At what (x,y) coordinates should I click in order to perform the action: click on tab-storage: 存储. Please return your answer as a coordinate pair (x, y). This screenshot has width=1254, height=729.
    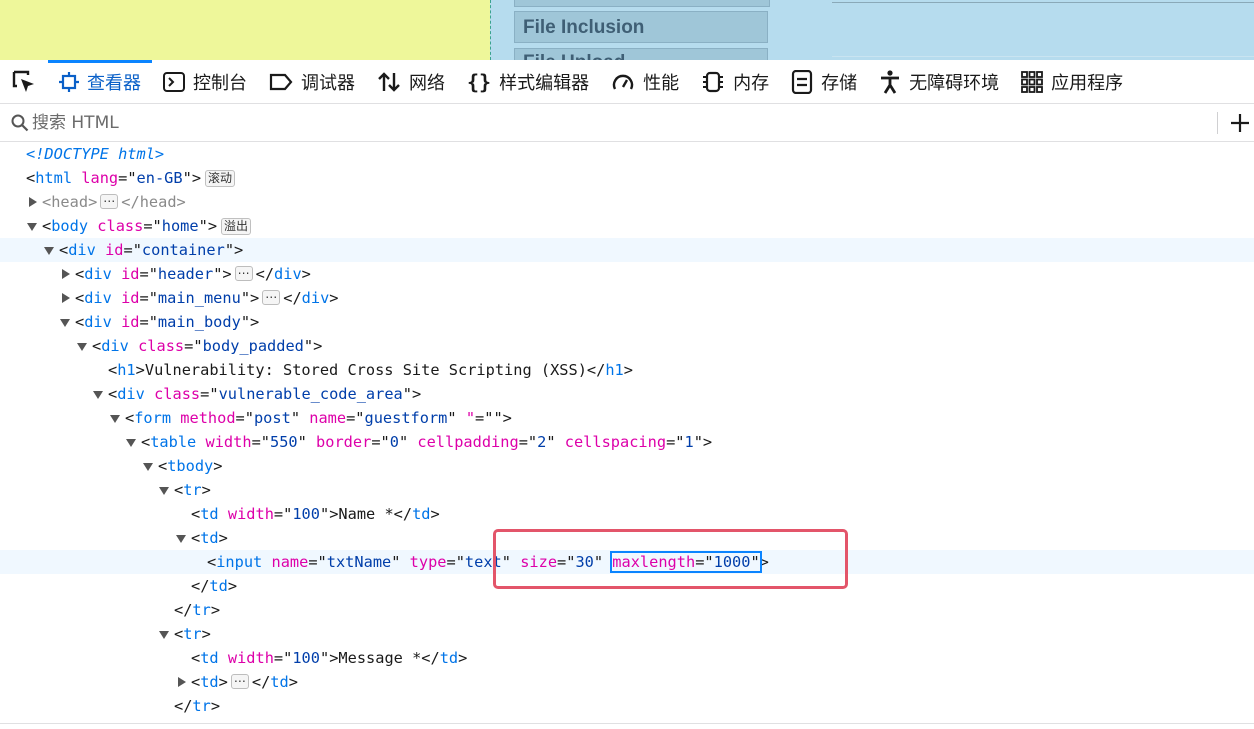
    Looking at the image, I should click on (824, 82).